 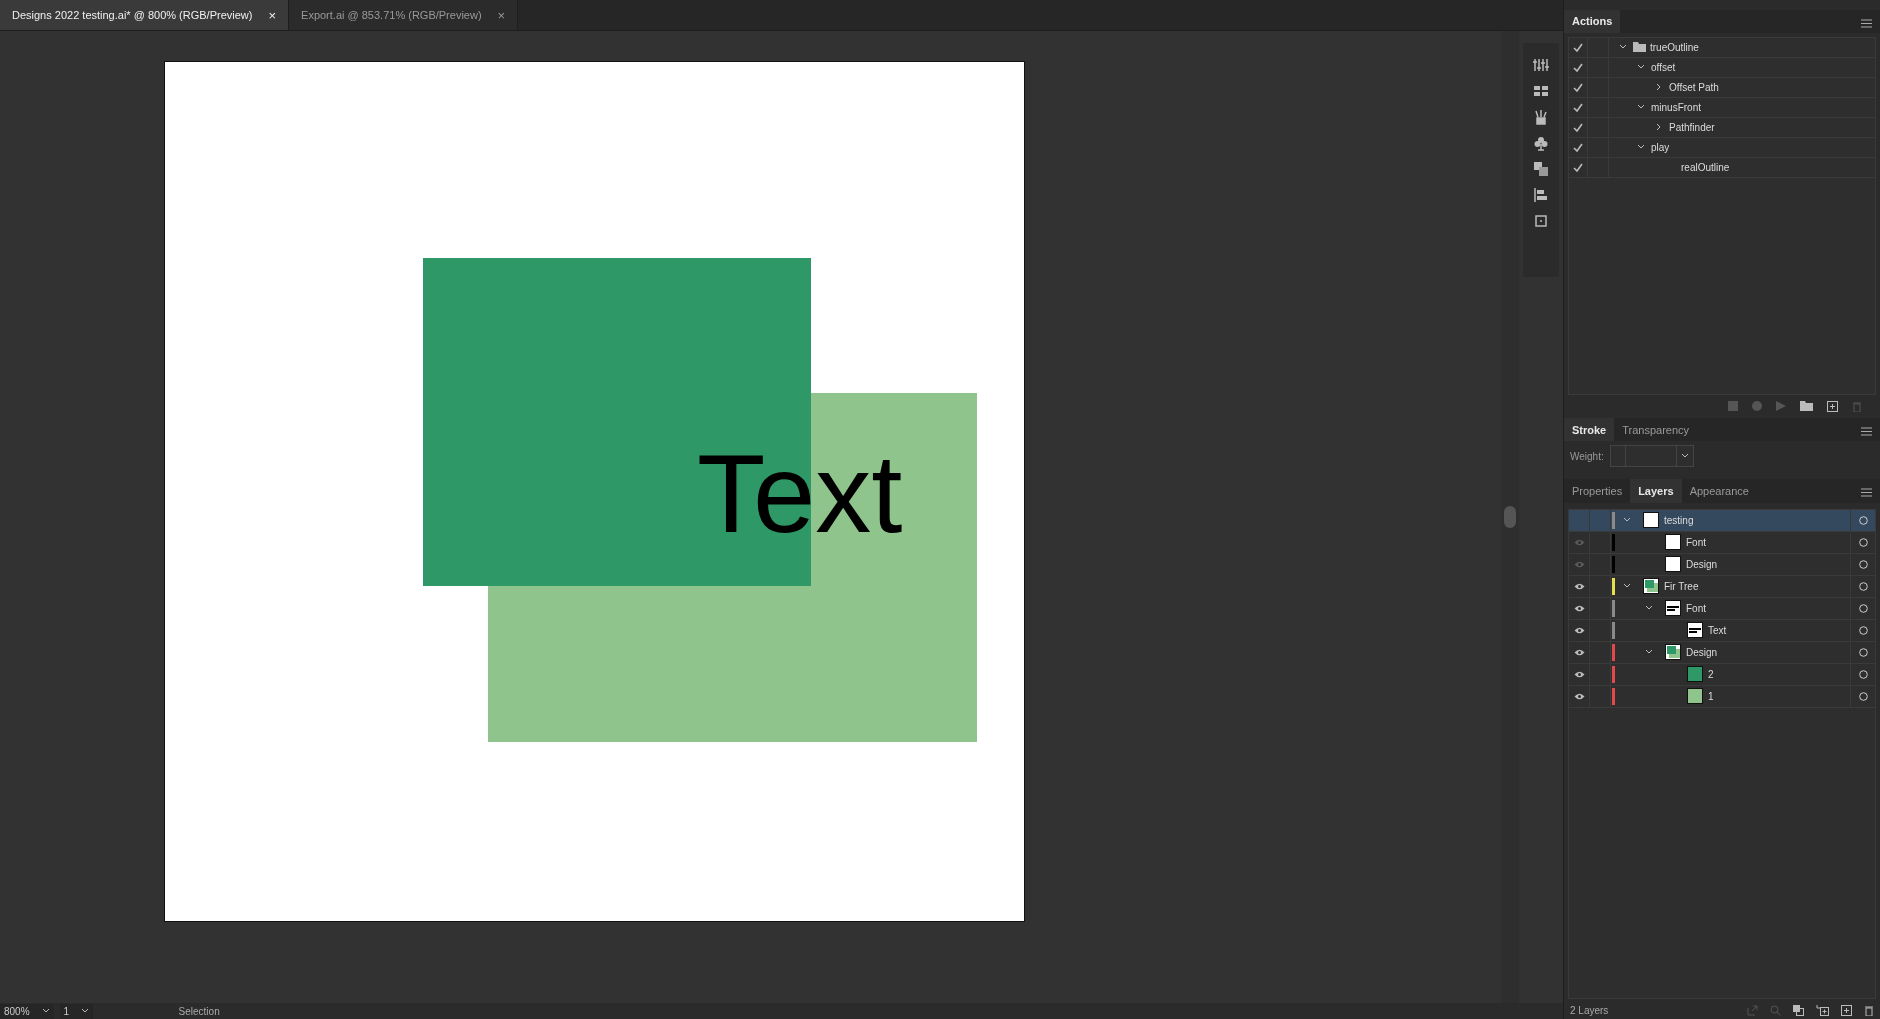 What do you see at coordinates (1822, 1011) in the screenshot?
I see `new-sublayer-icon` at bounding box center [1822, 1011].